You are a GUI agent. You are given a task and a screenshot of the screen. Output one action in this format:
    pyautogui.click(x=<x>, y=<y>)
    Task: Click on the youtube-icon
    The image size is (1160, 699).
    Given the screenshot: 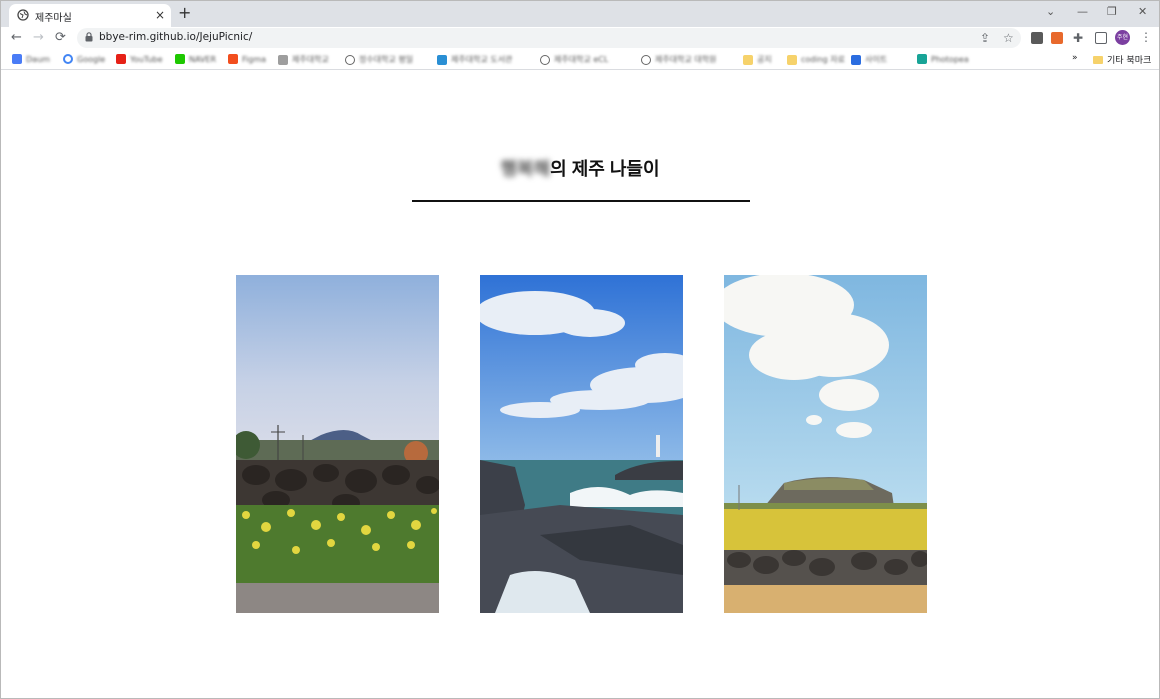 What is the action you would take?
    pyautogui.click(x=121, y=59)
    